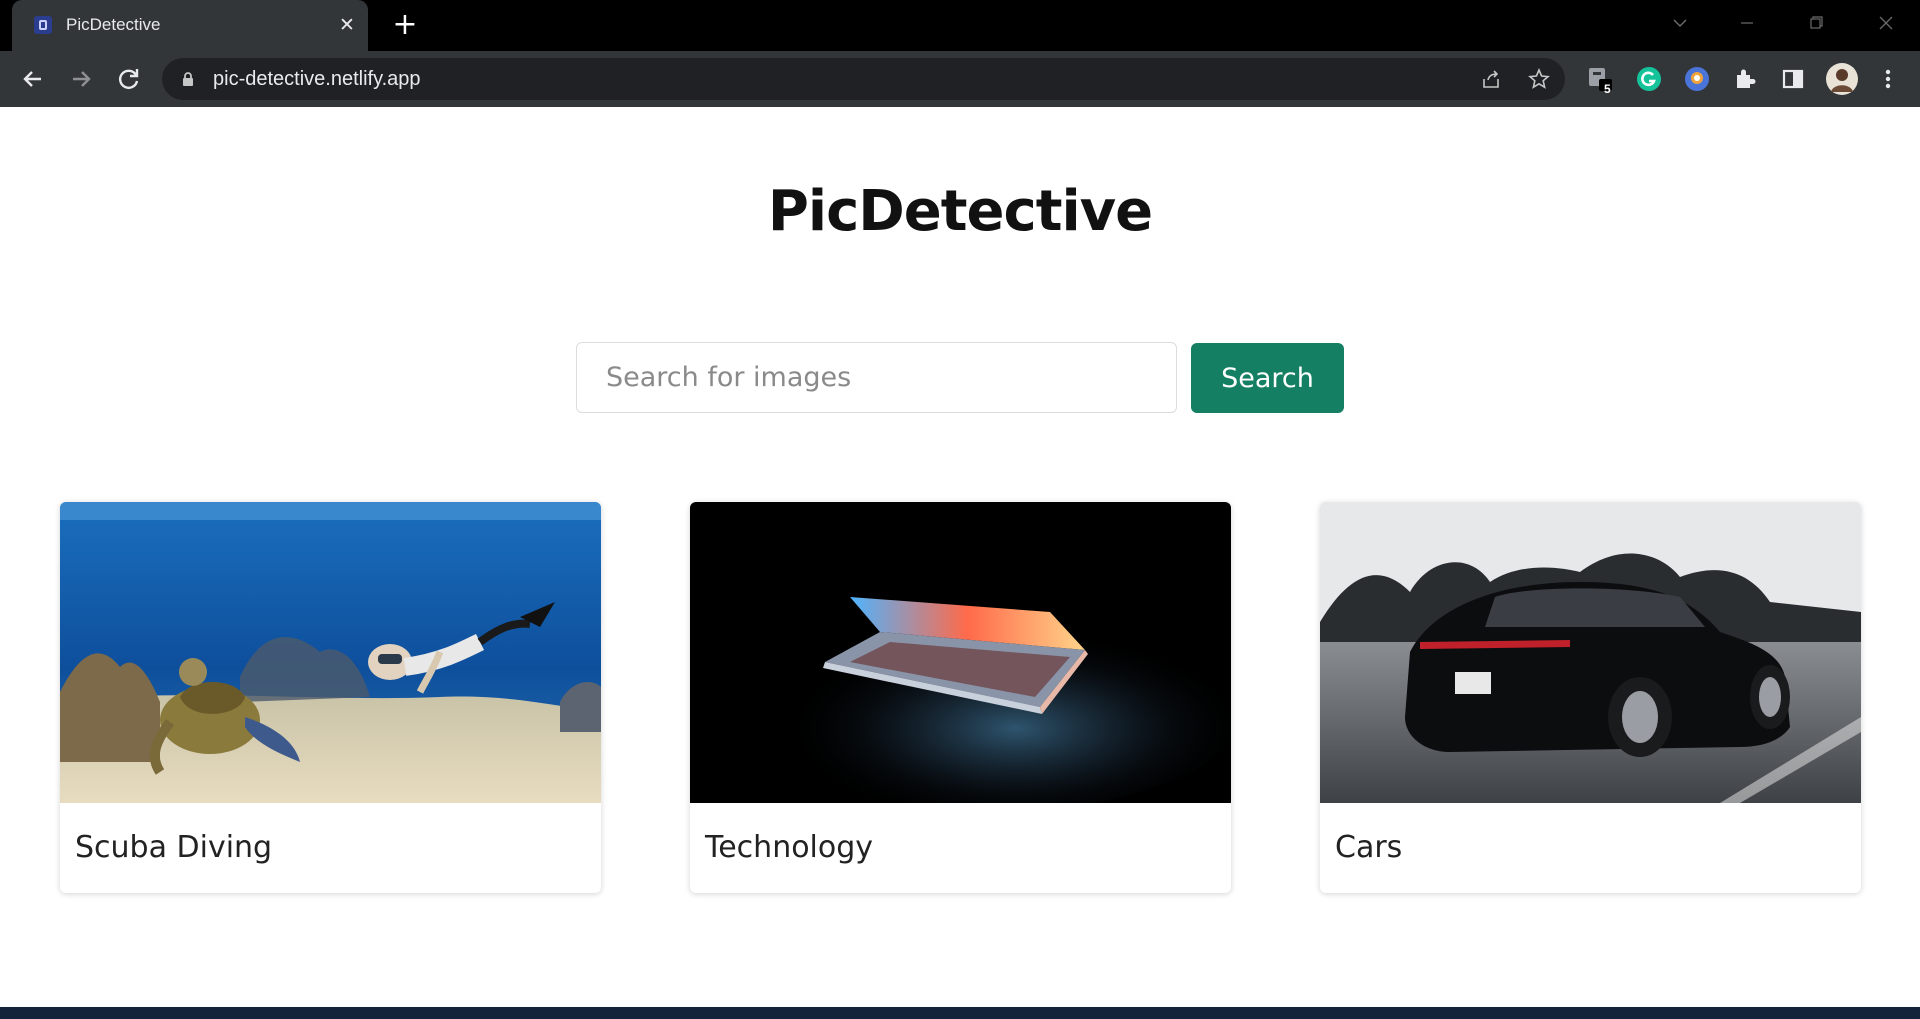 The width and height of the screenshot is (1920, 1019). I want to click on browser-toolbar: pic-detective.netlify.app 5, so click(960, 79).